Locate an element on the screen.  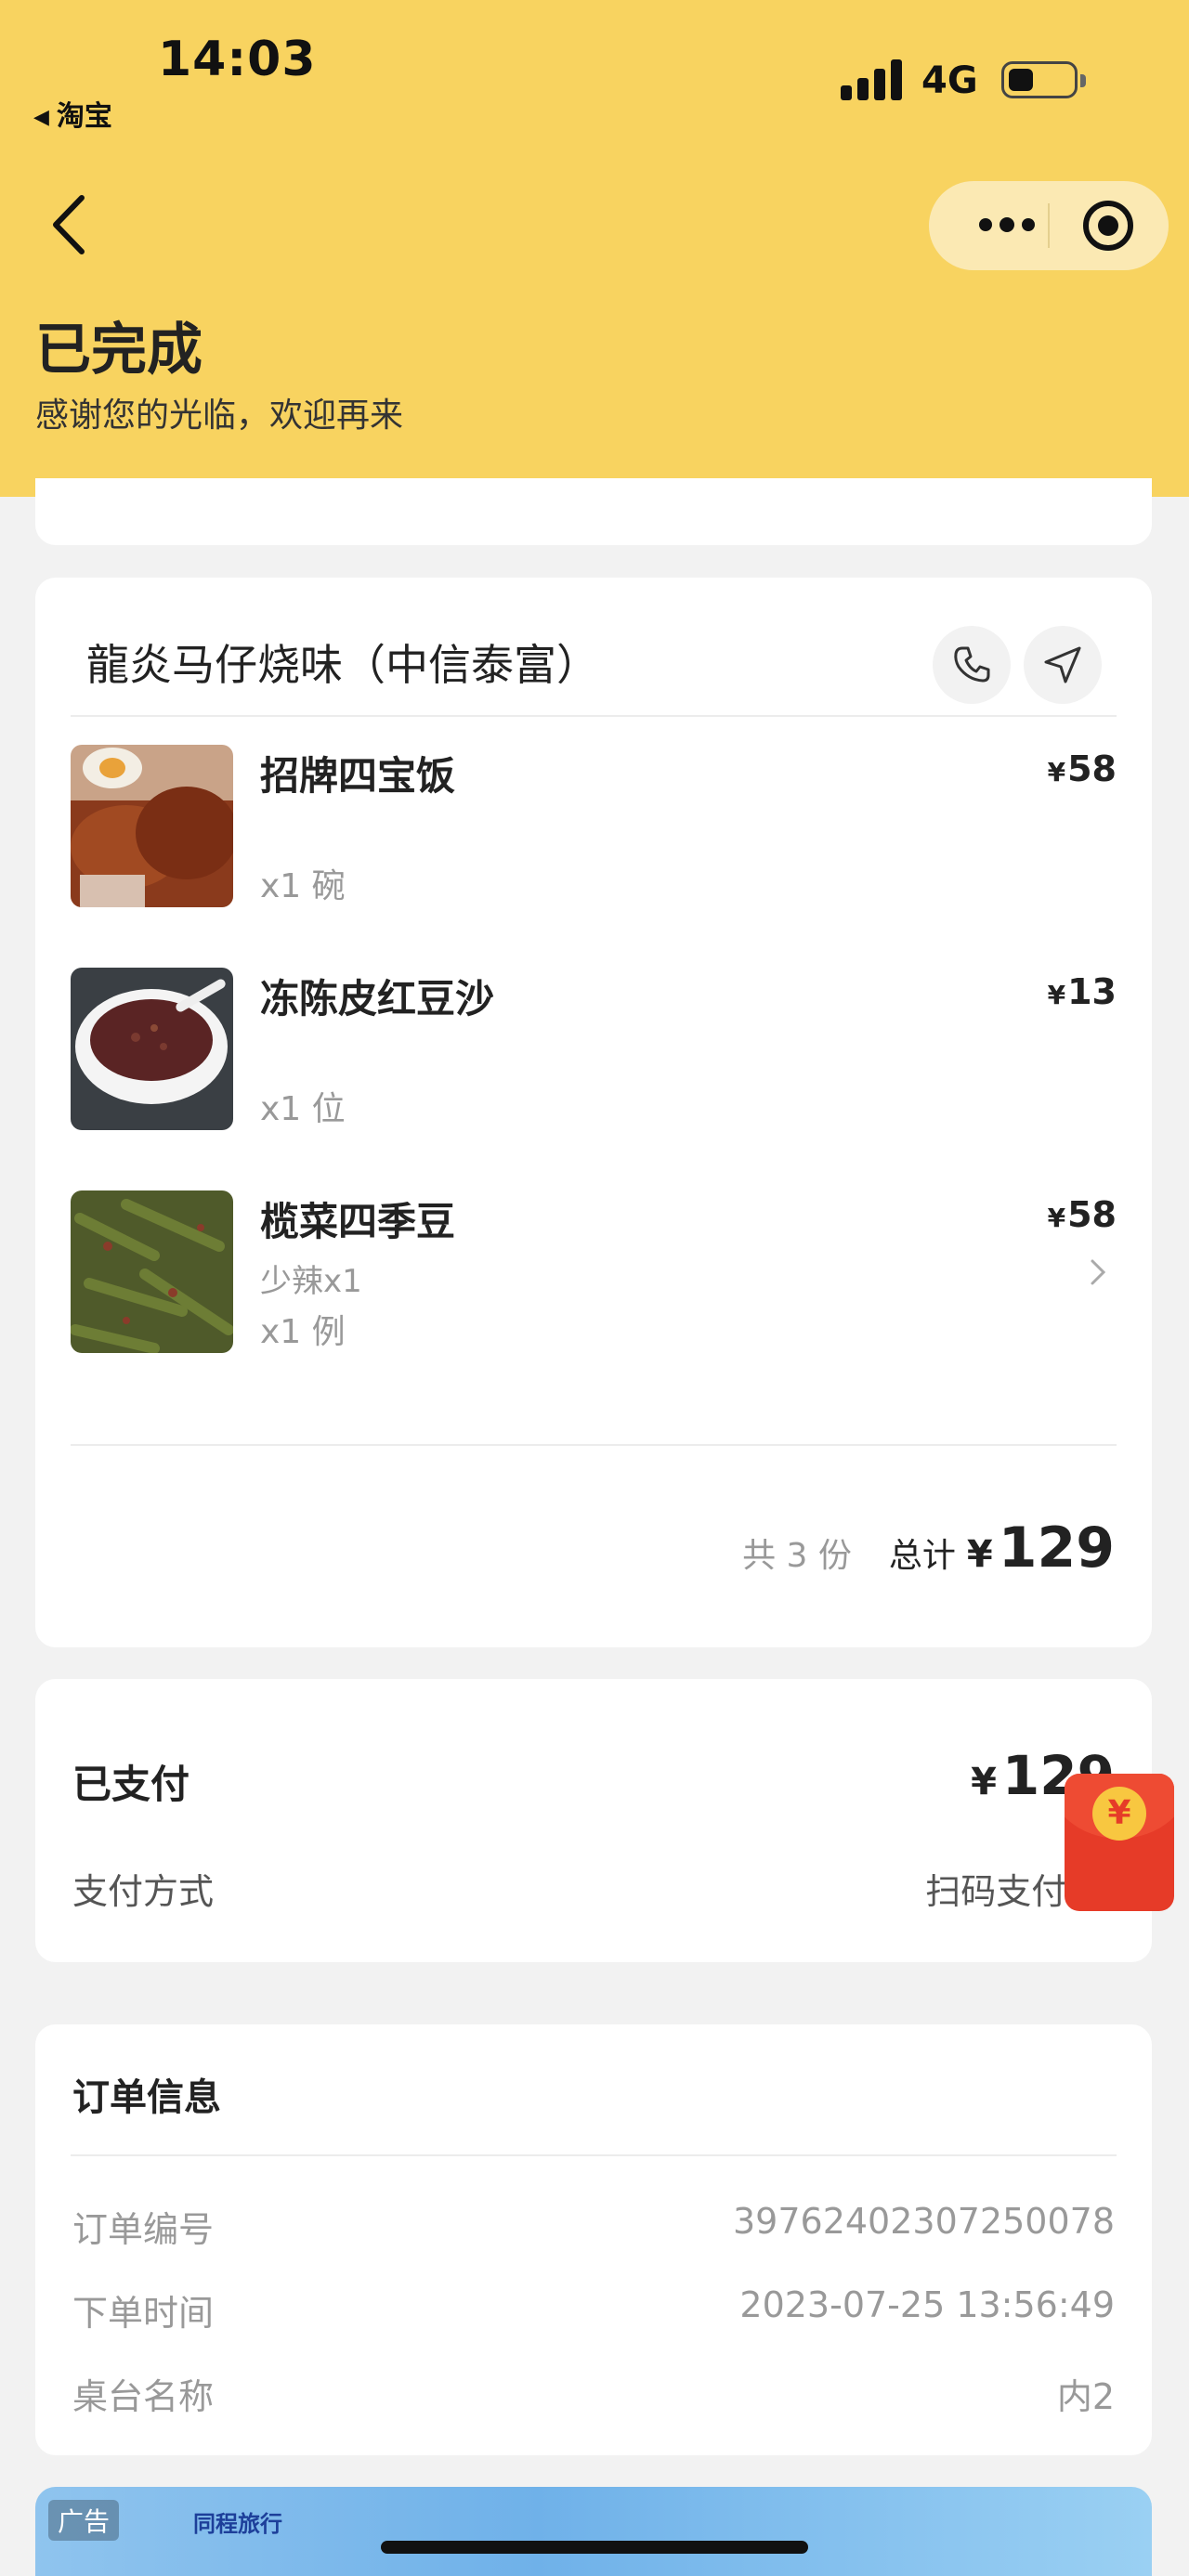
red-packet-float-button: ¥ is located at coordinates (1120, 1843).